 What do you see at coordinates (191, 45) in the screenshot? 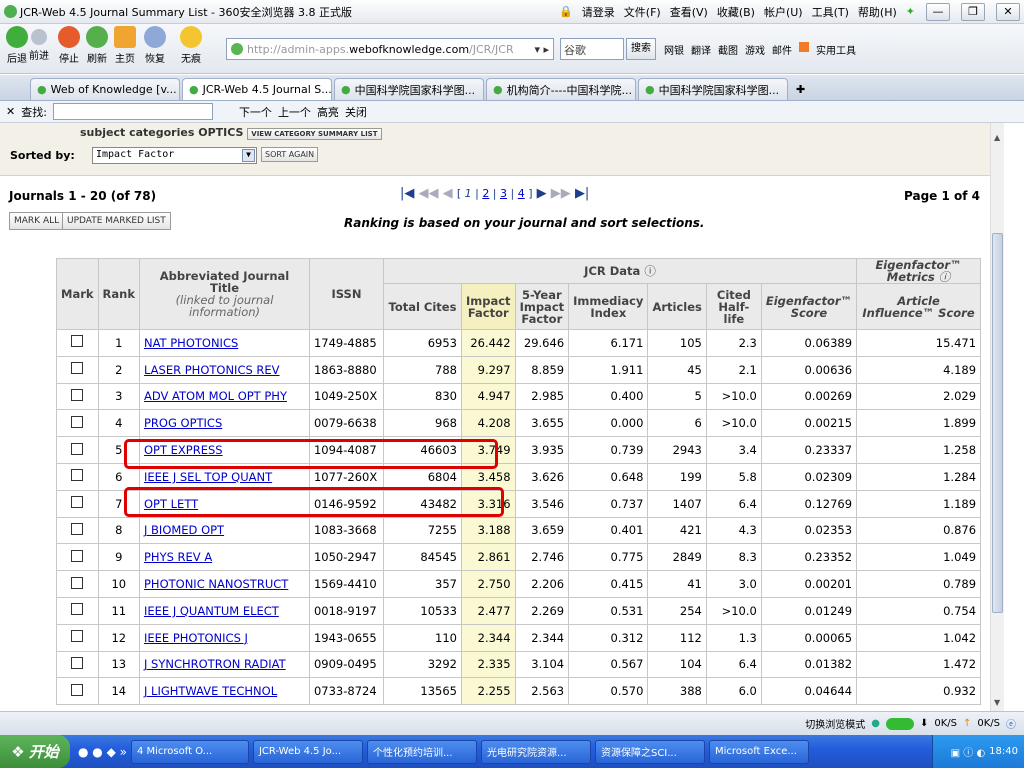
I see `incognito-button: 无痕` at bounding box center [191, 45].